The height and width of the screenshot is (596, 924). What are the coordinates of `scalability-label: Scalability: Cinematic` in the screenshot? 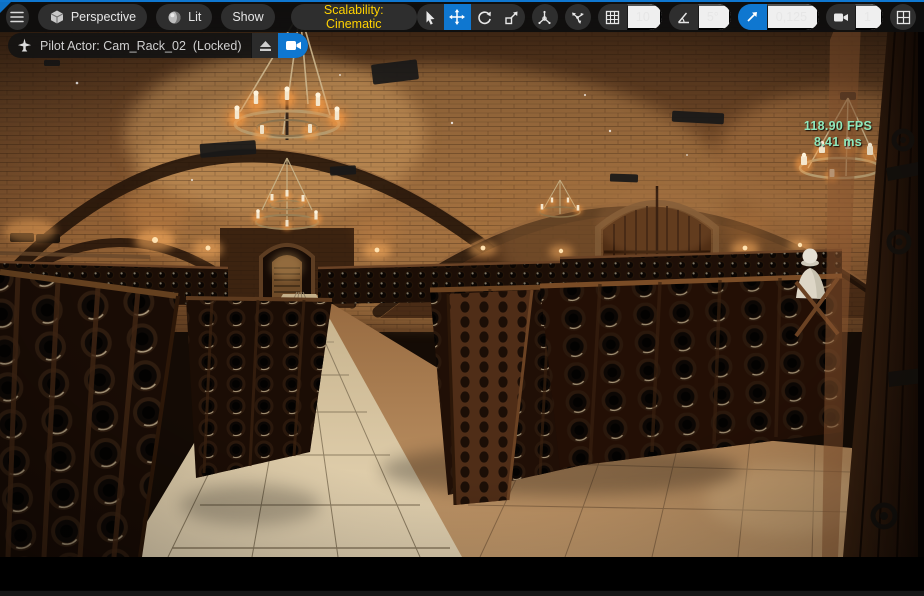 It's located at (353, 17).